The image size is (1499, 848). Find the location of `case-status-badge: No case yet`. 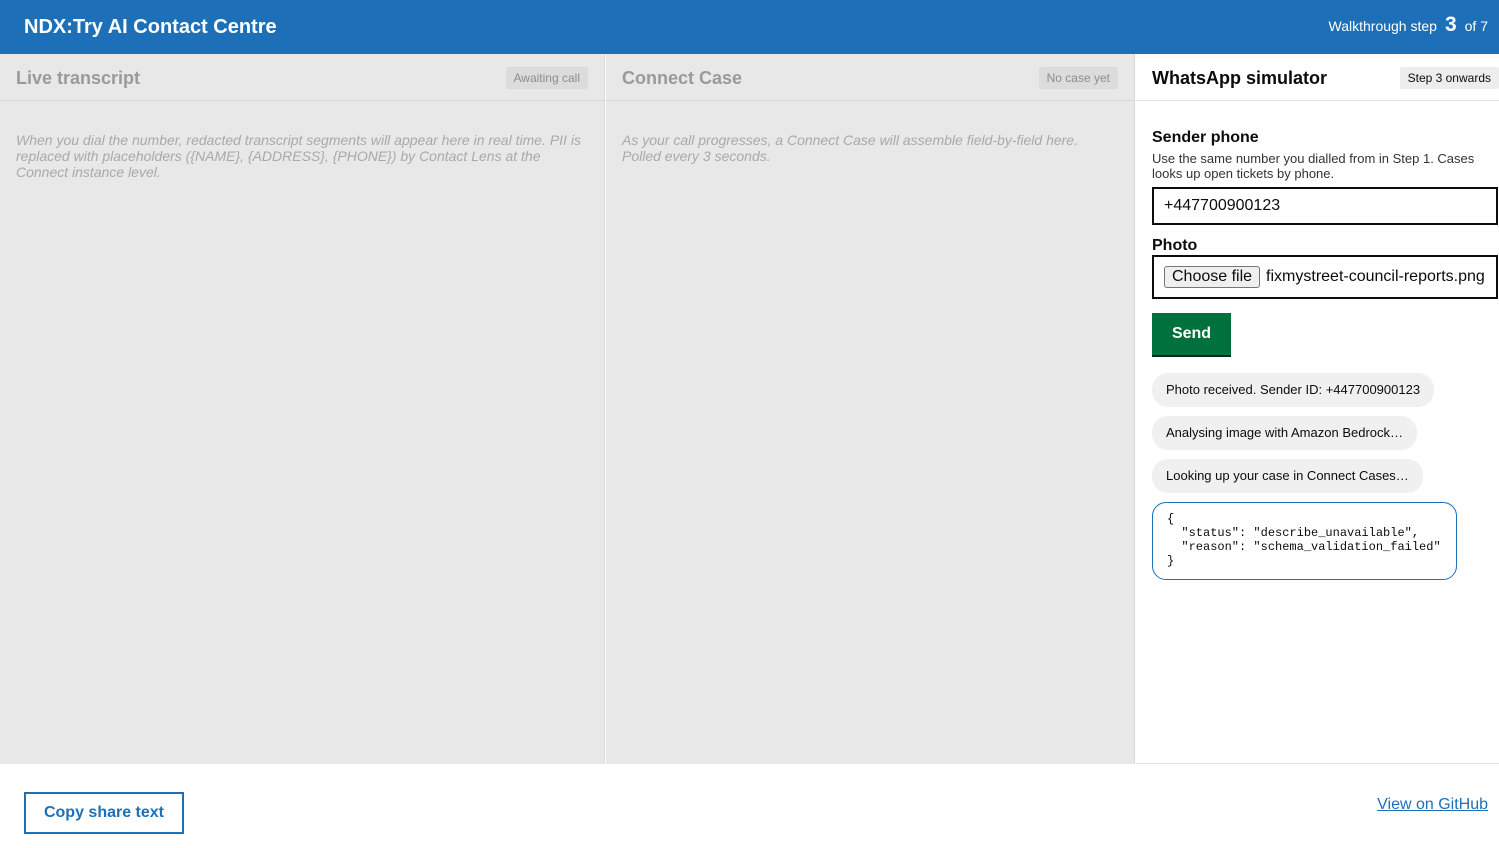

case-status-badge: No case yet is located at coordinates (1078, 78).